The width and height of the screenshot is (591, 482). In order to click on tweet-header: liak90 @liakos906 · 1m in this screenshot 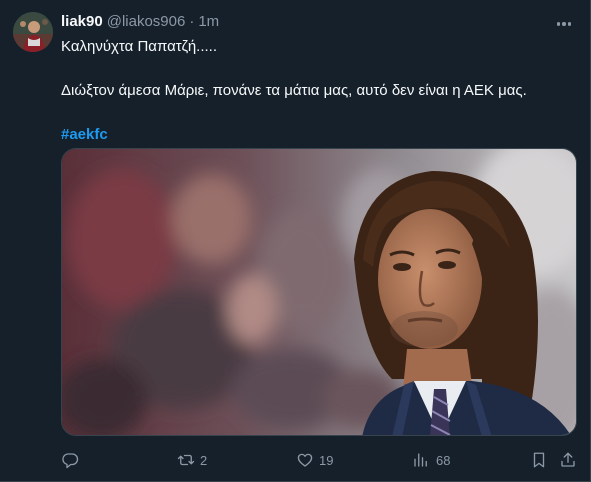, I will do `click(140, 21)`.